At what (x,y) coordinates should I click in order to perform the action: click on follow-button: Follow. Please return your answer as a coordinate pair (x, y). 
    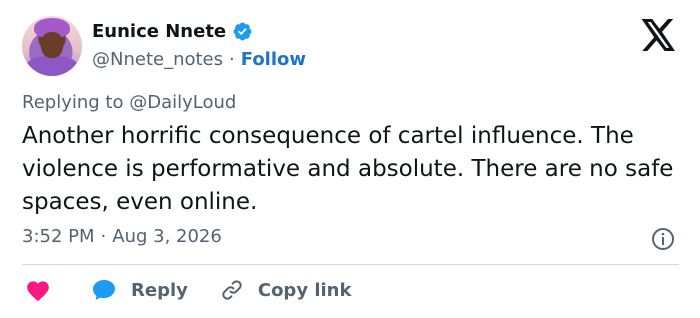
    Looking at the image, I should click on (273, 59).